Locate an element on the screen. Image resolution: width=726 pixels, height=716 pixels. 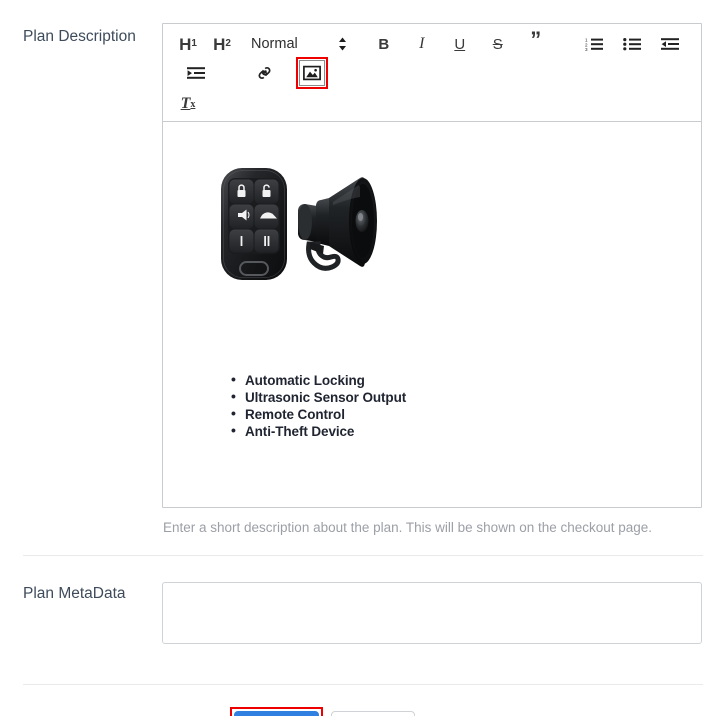
underline-label: U is located at coordinates (460, 44).